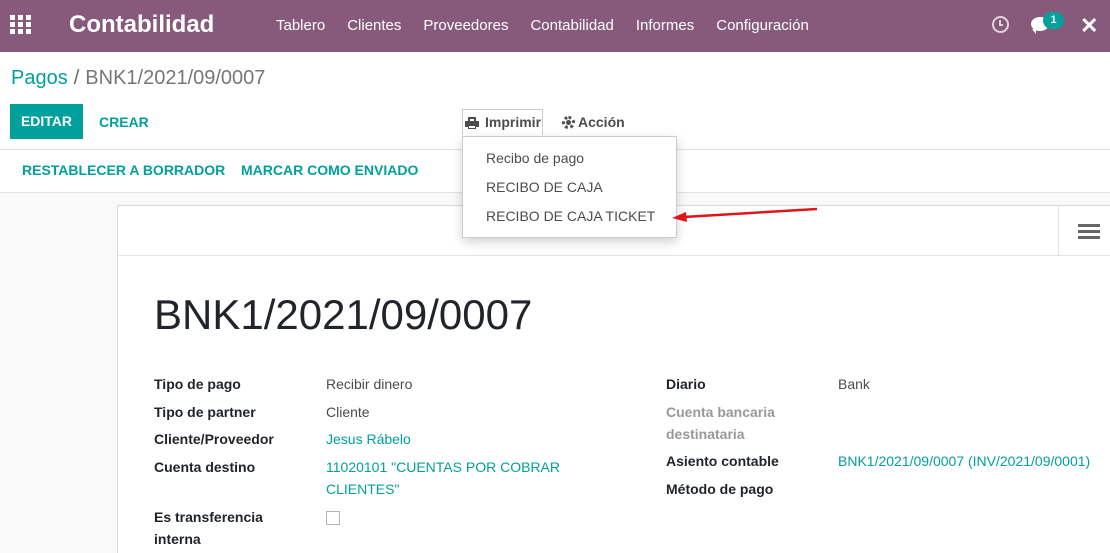 The image size is (1110, 553). I want to click on menu-item-proveedores: Proveedores, so click(465, 26).